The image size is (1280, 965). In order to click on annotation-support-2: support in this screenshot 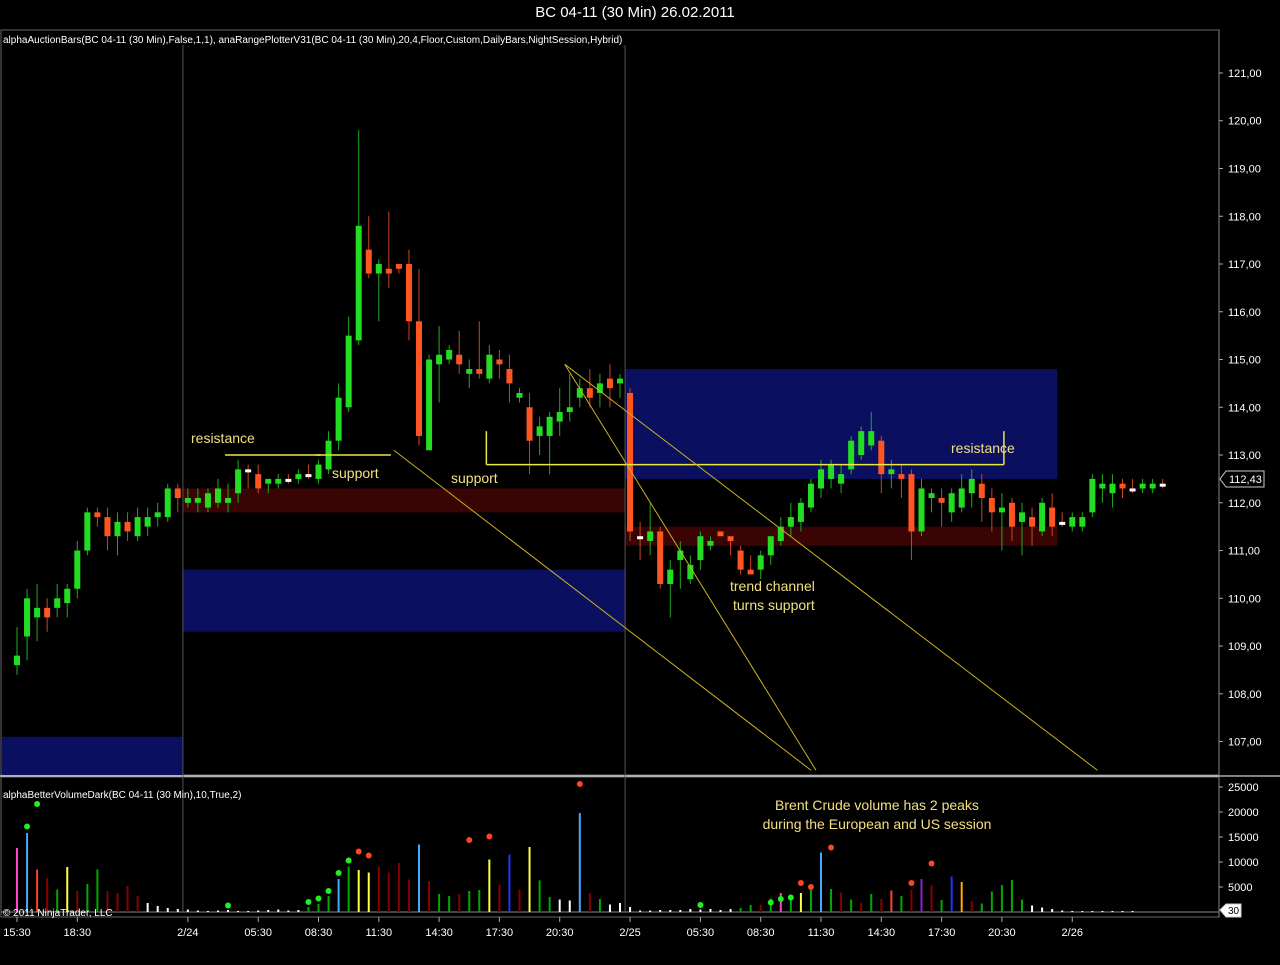, I will do `click(474, 478)`.